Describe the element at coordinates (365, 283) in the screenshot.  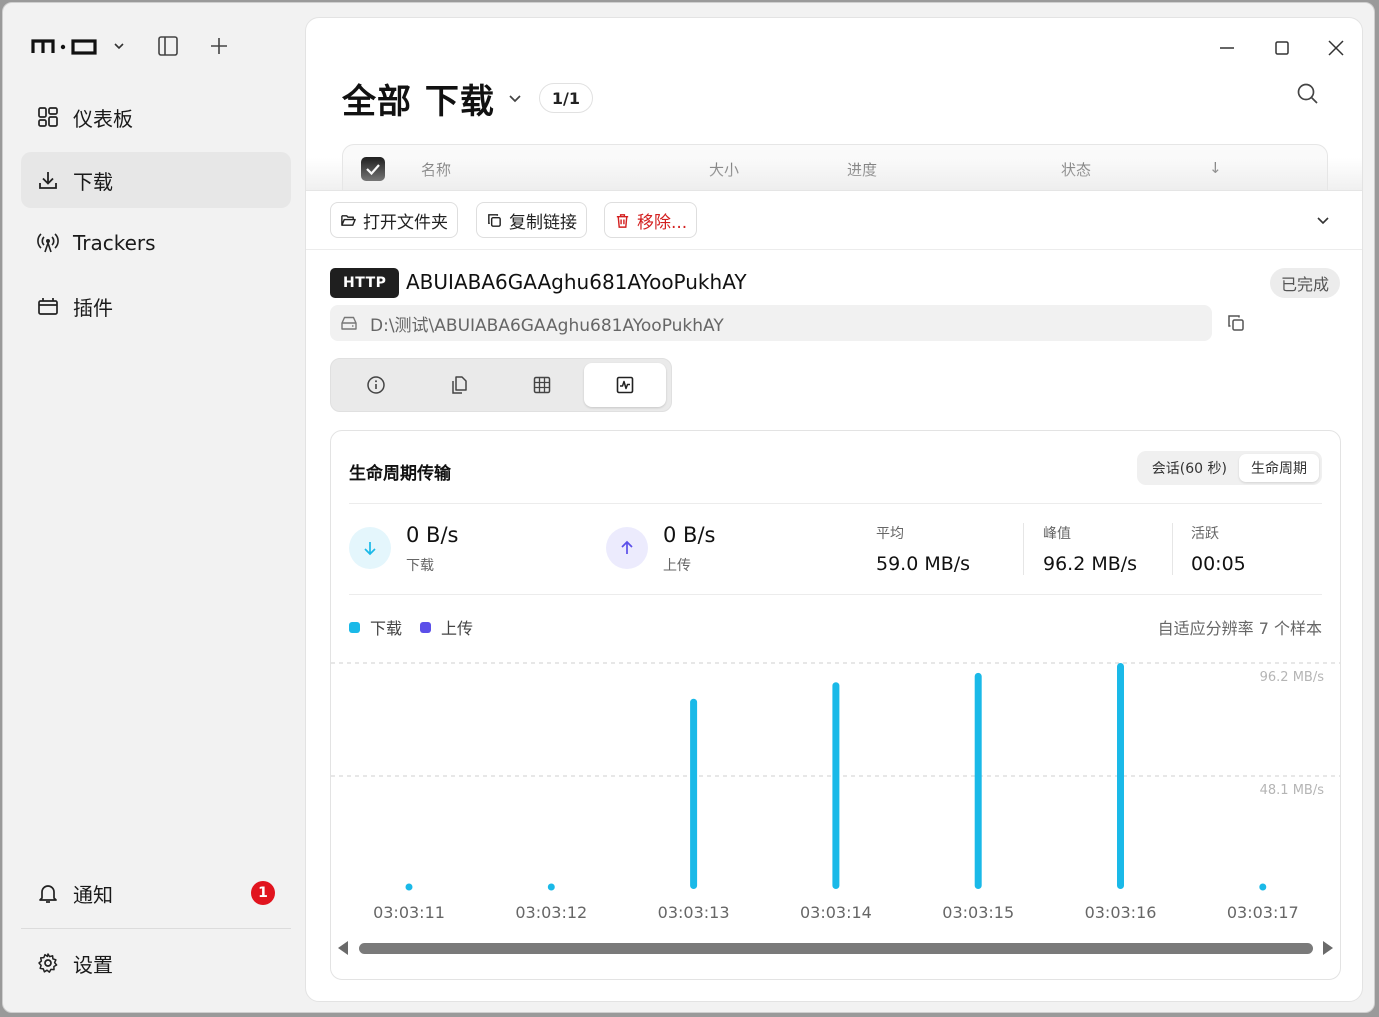
I see `protocol-badge: HTTP` at that location.